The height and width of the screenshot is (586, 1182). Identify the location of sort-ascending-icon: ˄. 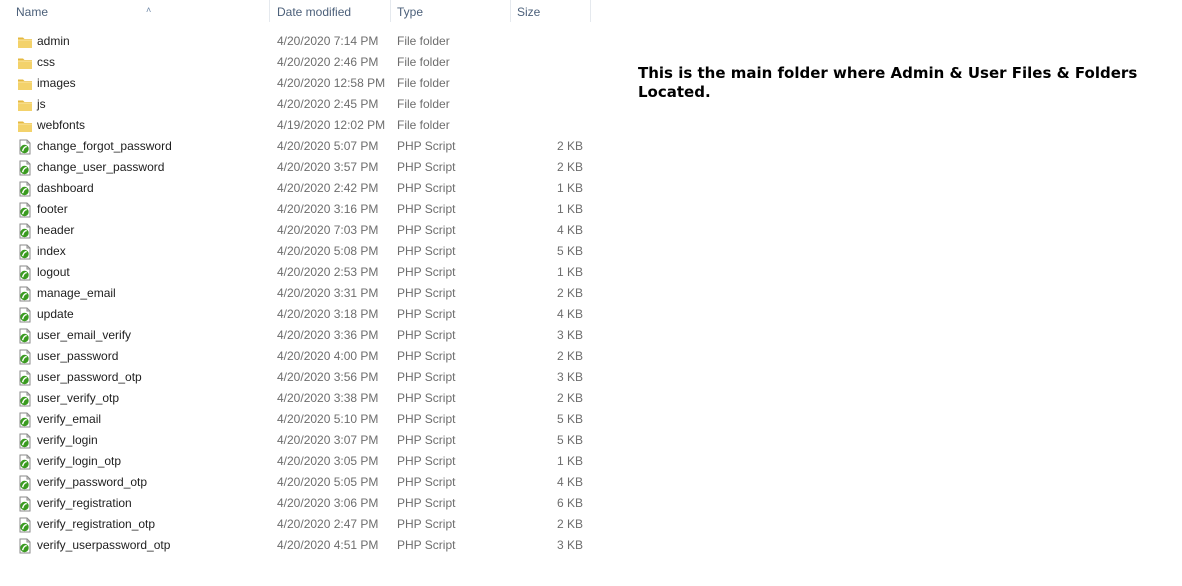
(149, 10).